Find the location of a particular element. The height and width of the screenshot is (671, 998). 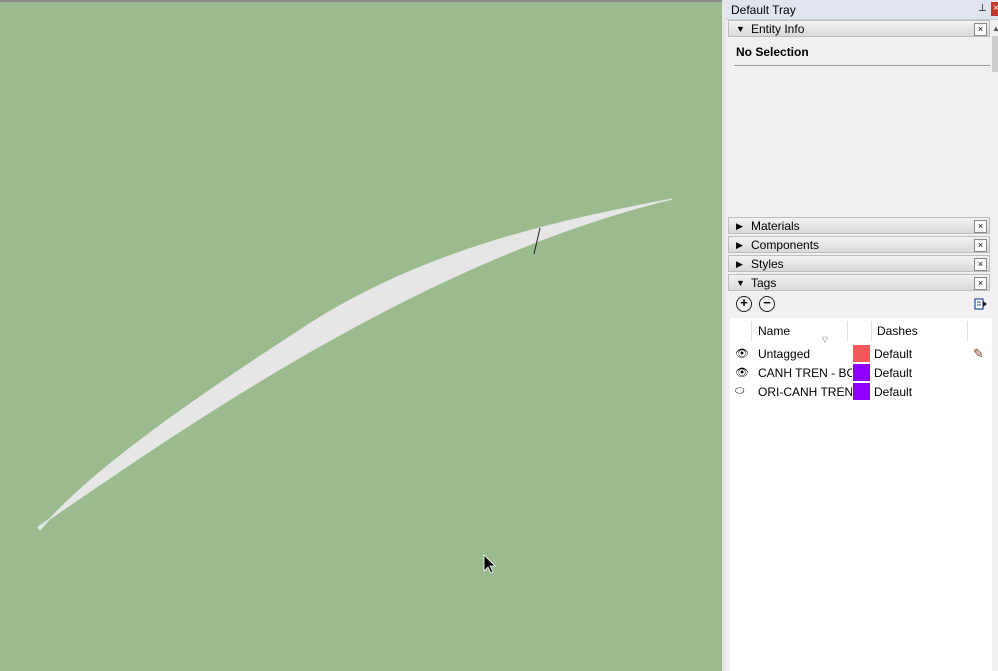

delete-tag-icon: − is located at coordinates (767, 304).